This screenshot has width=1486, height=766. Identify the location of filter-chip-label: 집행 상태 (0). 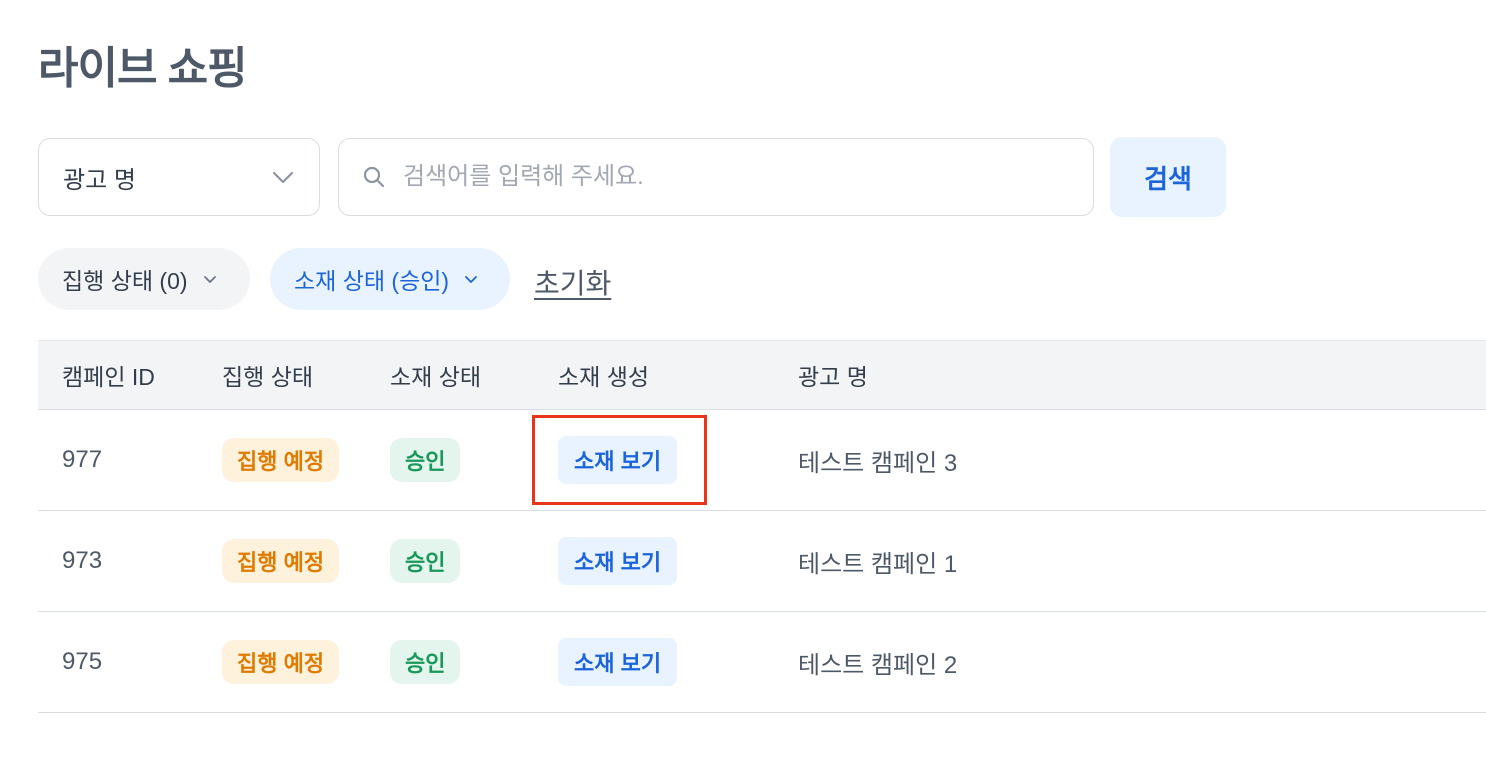
(125, 281).